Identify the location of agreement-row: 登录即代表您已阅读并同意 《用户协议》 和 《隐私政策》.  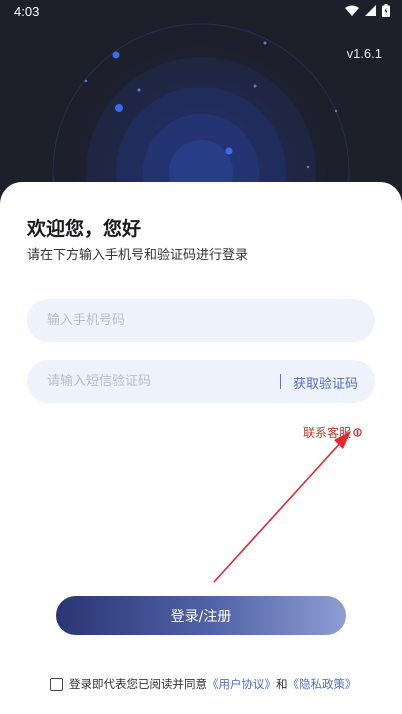
(203, 684).